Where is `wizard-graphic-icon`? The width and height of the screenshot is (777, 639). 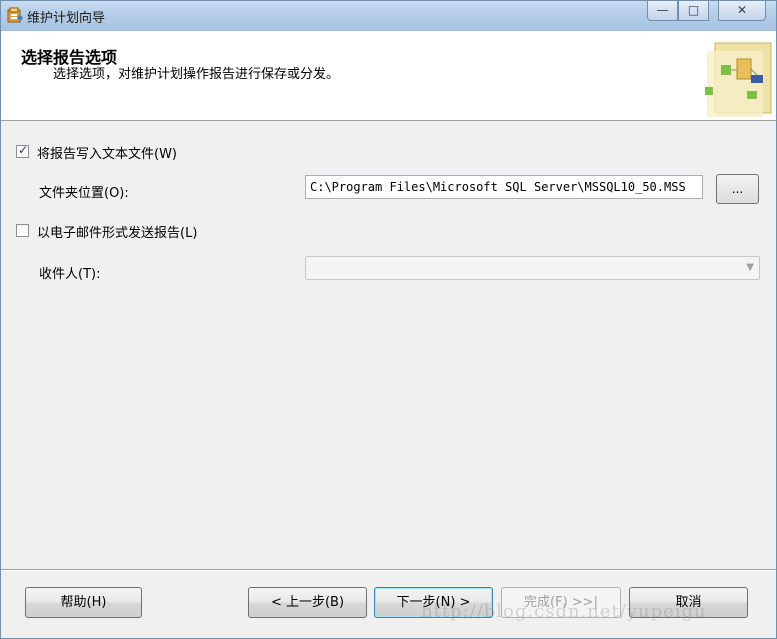
wizard-graphic-icon is located at coordinates (738, 79).